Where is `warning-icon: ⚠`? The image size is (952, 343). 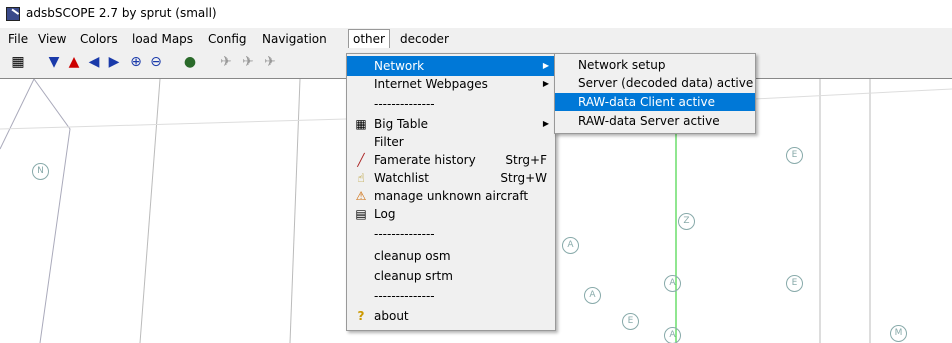
warning-icon: ⚠ is located at coordinates (361, 196).